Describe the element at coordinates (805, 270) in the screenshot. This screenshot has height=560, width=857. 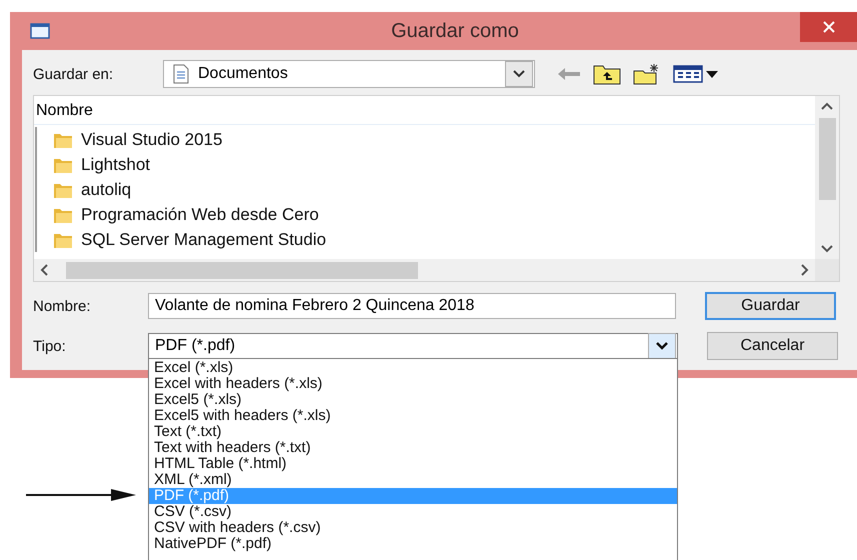
I see `chevron-right-icon` at that location.